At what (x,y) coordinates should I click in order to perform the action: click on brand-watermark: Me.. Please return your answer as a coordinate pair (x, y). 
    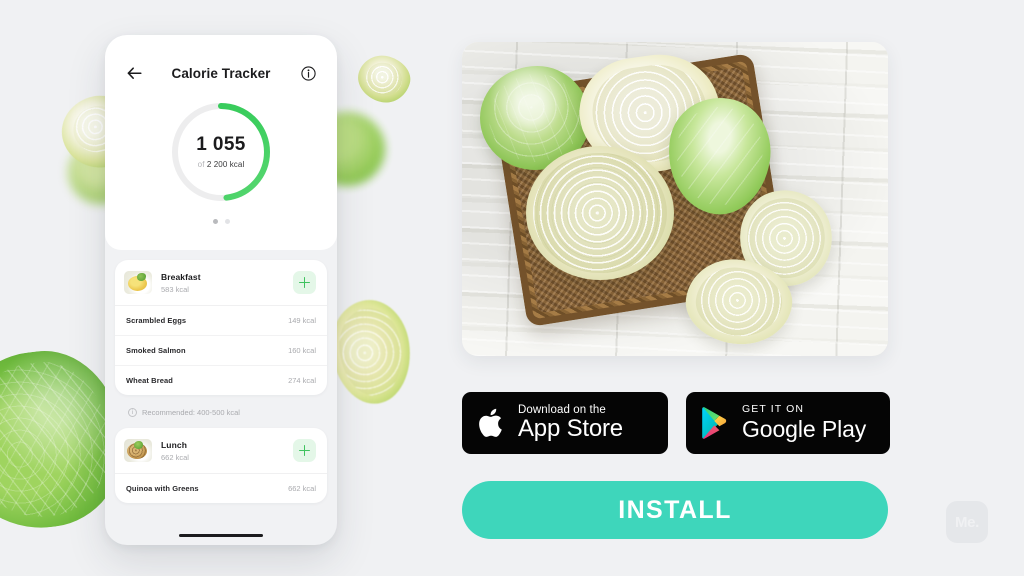
    Looking at the image, I should click on (967, 522).